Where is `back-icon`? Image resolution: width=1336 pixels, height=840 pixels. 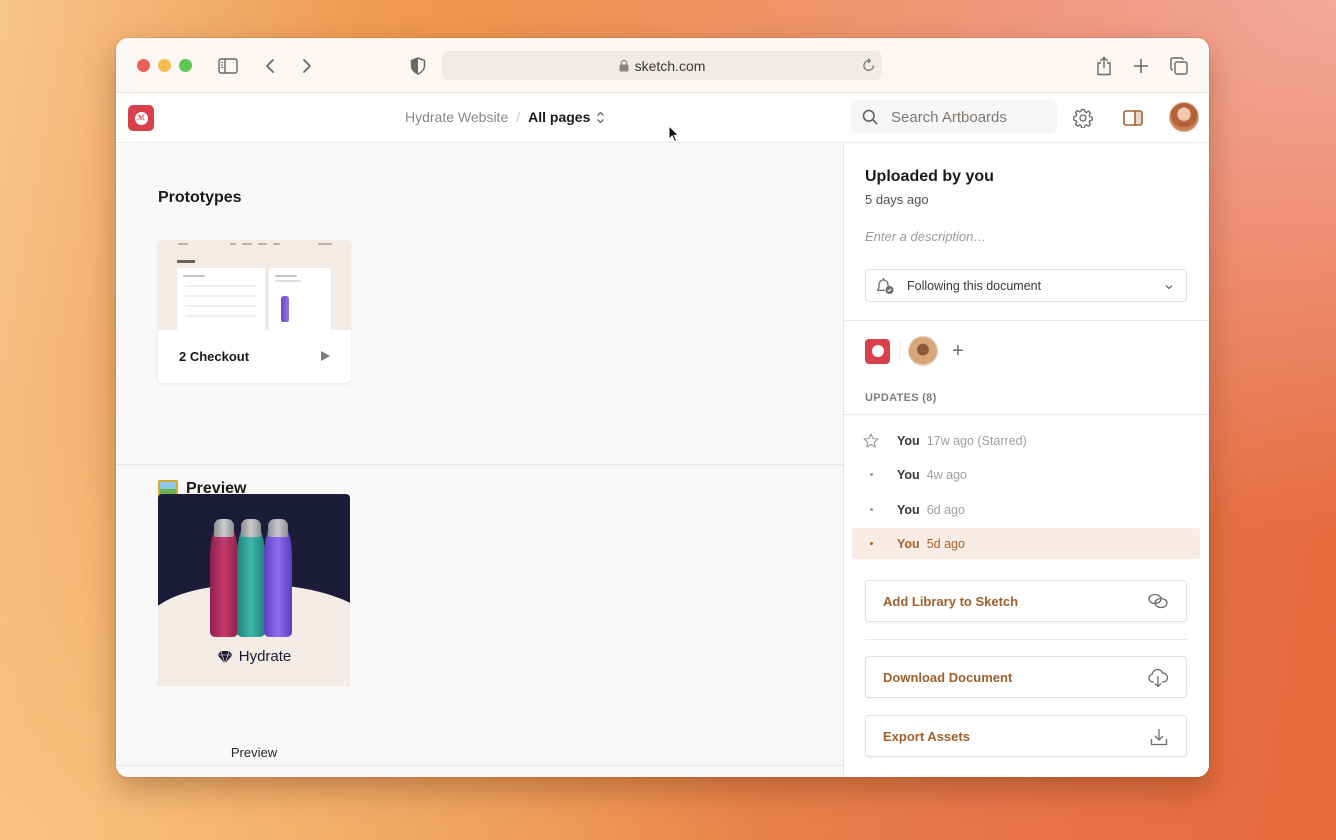 back-icon is located at coordinates (270, 66).